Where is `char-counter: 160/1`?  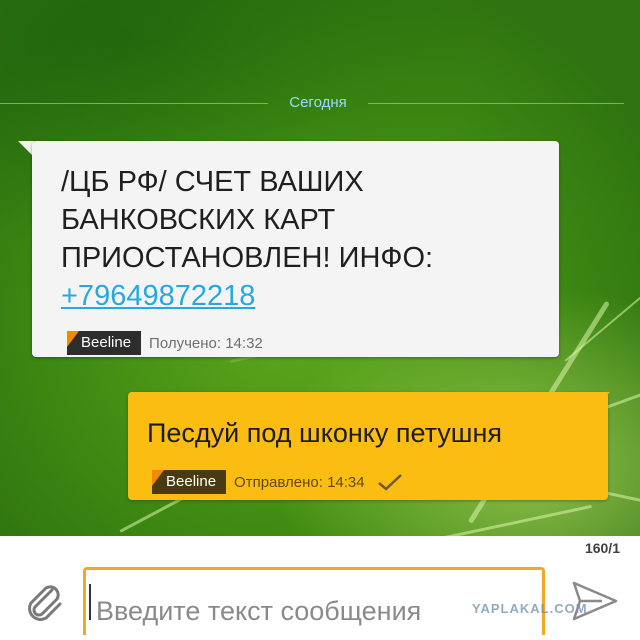 char-counter: 160/1 is located at coordinates (602, 548).